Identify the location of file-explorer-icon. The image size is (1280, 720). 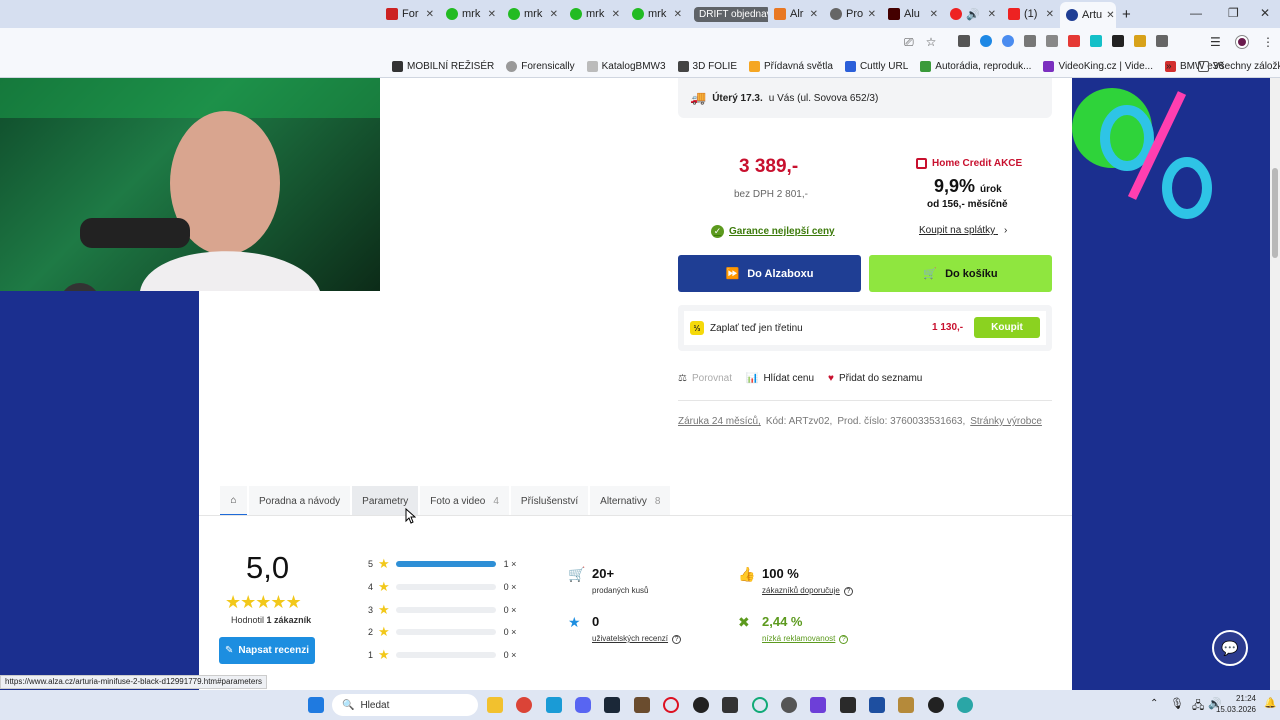
(495, 705).